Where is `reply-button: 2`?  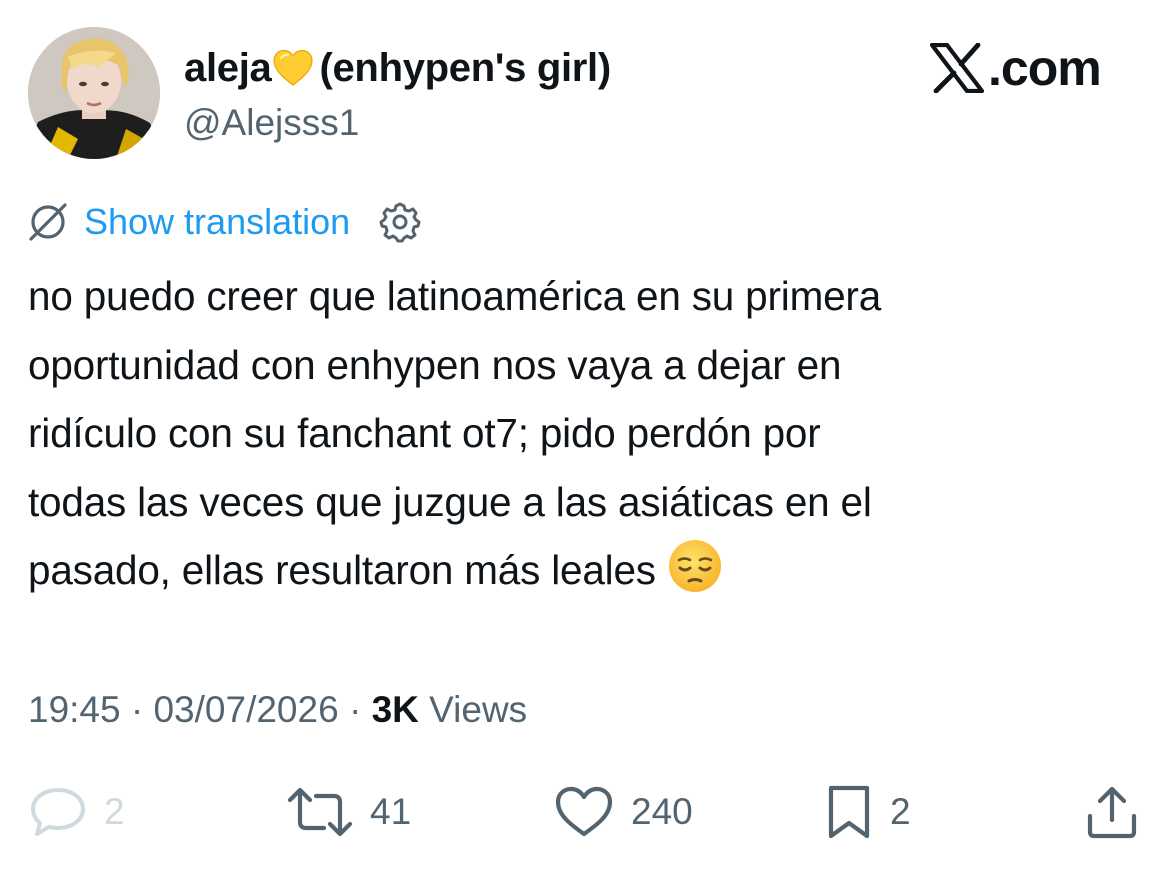
reply-button: 2 is located at coordinates (76, 812).